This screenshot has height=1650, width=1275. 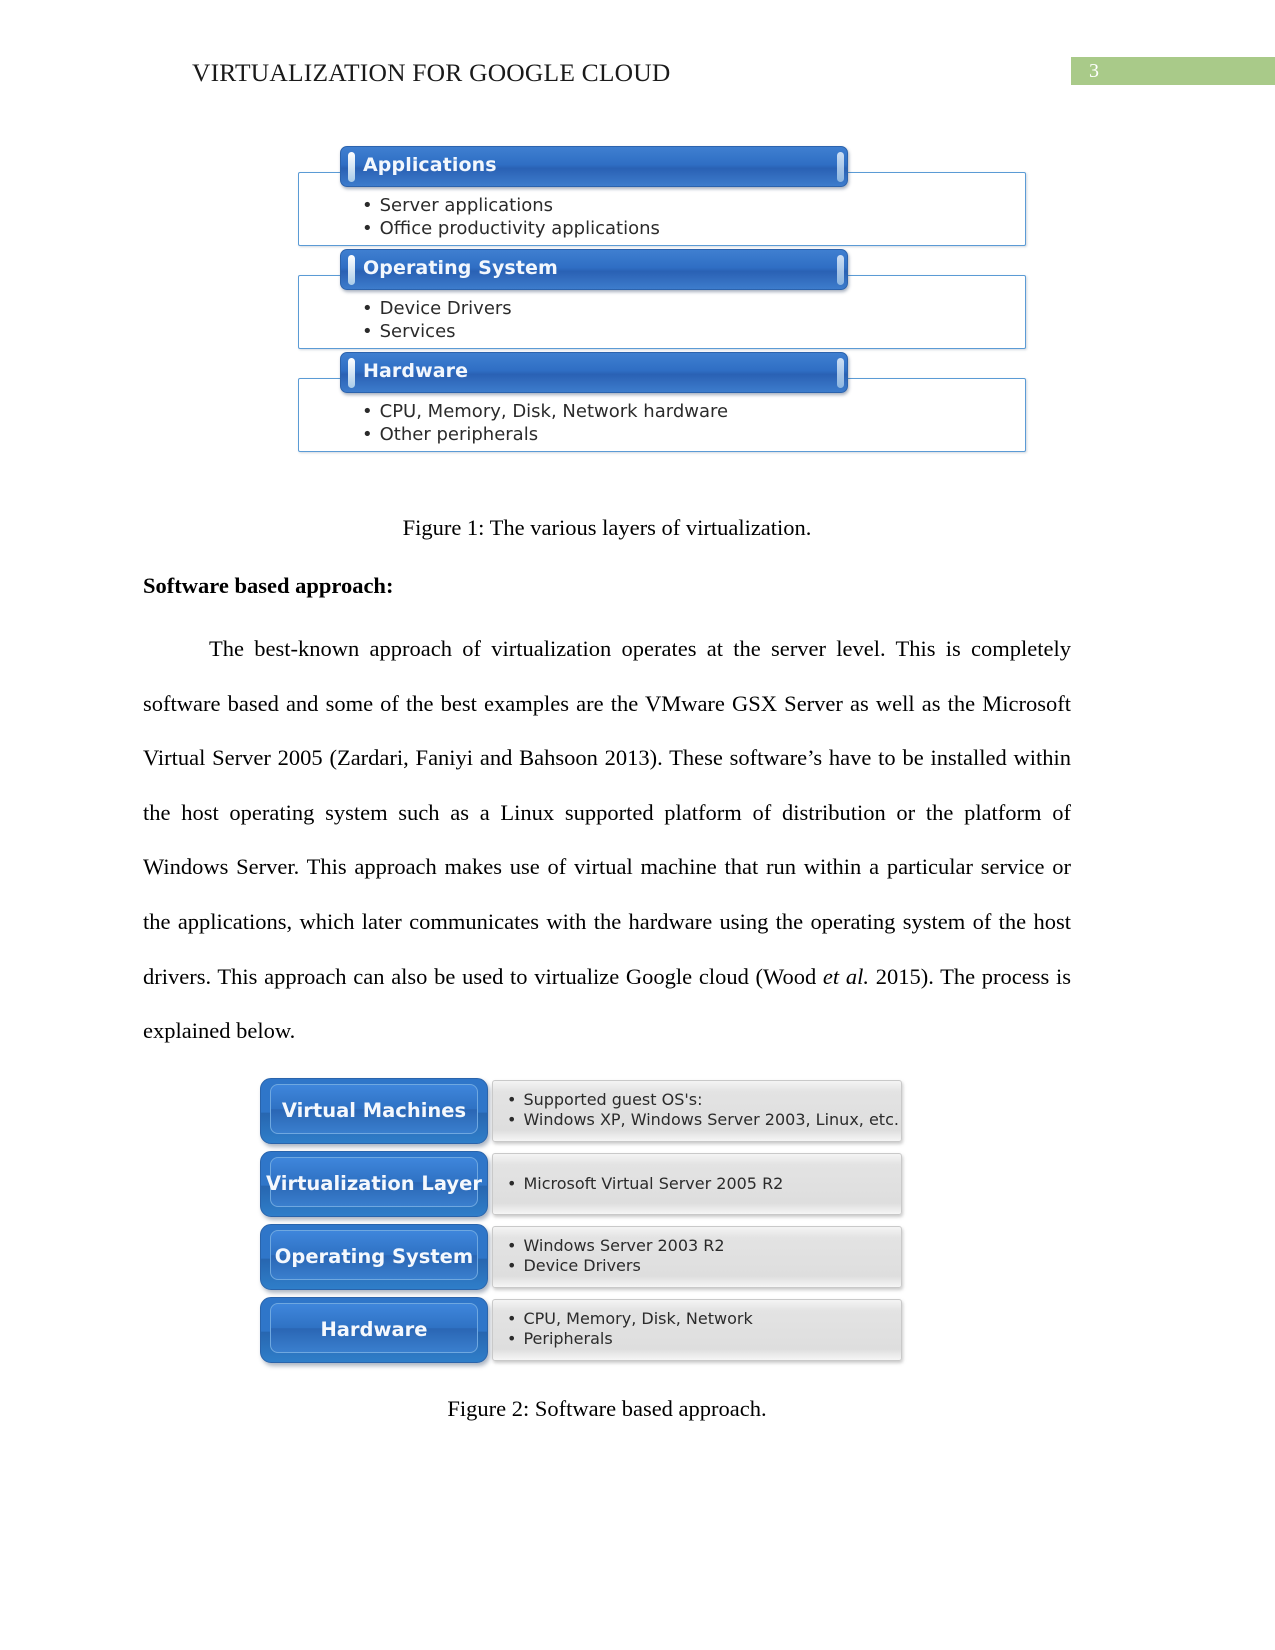 I want to click on bullet-text: Windows Server 2003 R2, so click(x=624, y=1245).